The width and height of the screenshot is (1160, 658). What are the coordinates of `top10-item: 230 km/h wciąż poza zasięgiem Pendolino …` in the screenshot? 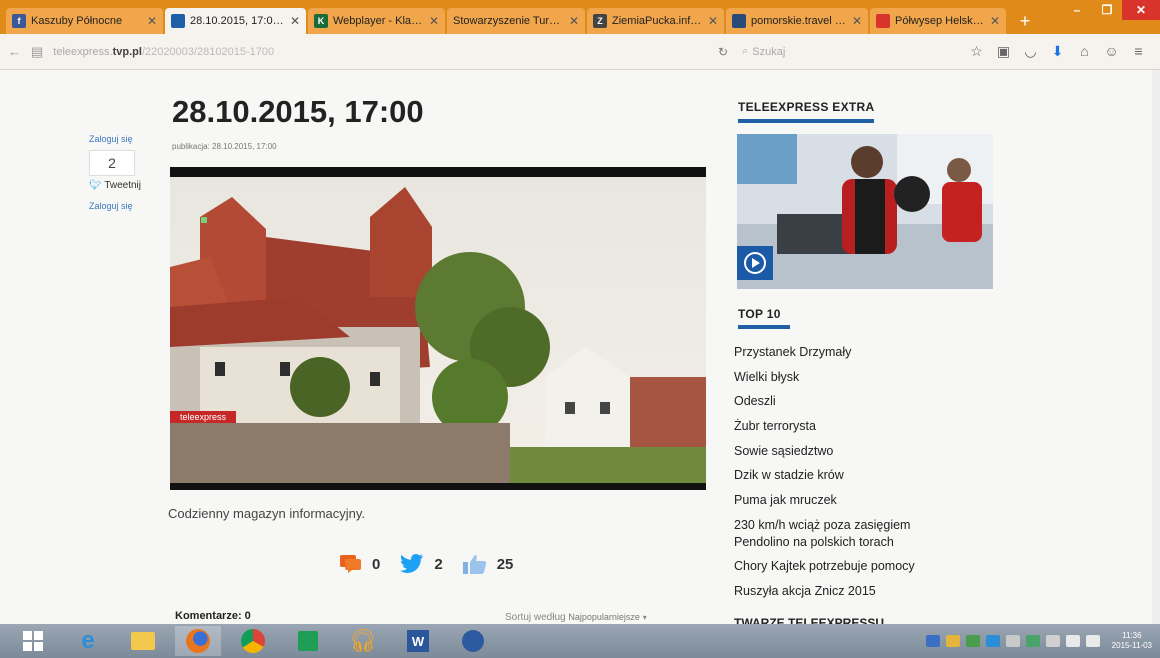 It's located at (844, 533).